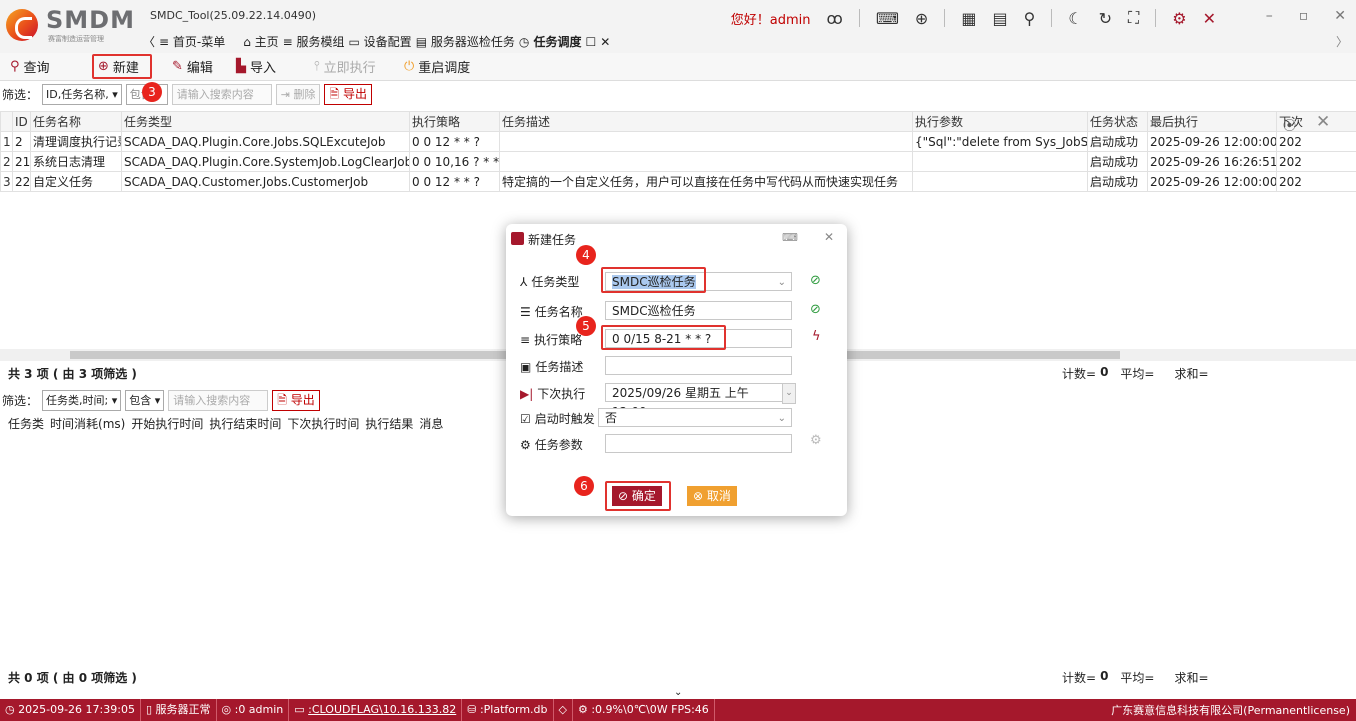  Describe the element at coordinates (1323, 122) in the screenshot. I see `close-panel-icon: ✕` at that location.